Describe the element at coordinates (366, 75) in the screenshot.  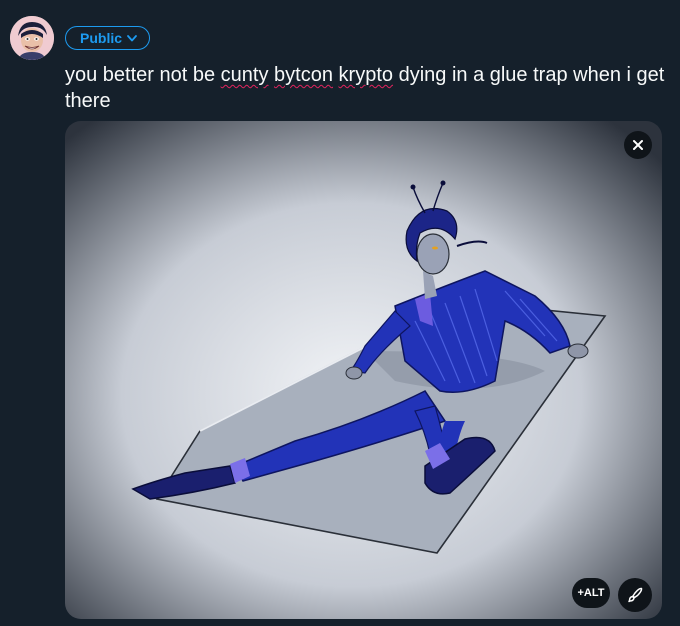
I see `misspelled-word: krypto` at that location.